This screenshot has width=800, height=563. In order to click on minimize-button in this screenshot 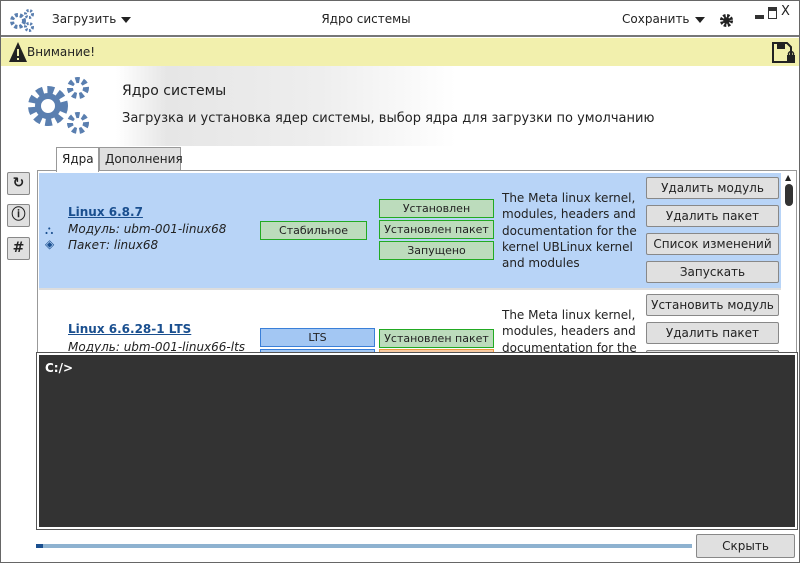, I will do `click(759, 17)`.